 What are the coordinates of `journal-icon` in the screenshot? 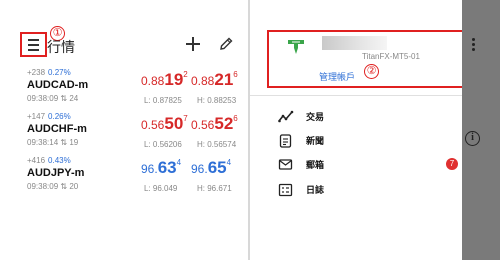 It's located at (286, 190).